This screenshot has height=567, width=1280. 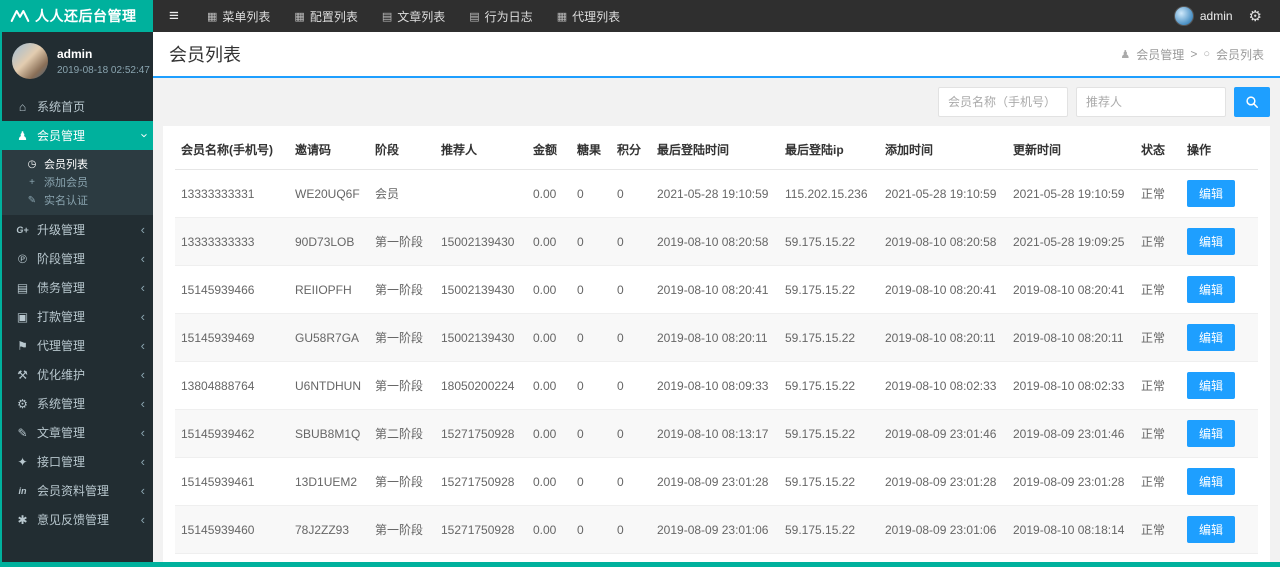 What do you see at coordinates (22, 432) in the screenshot?
I see `article-icon: ✎` at bounding box center [22, 432].